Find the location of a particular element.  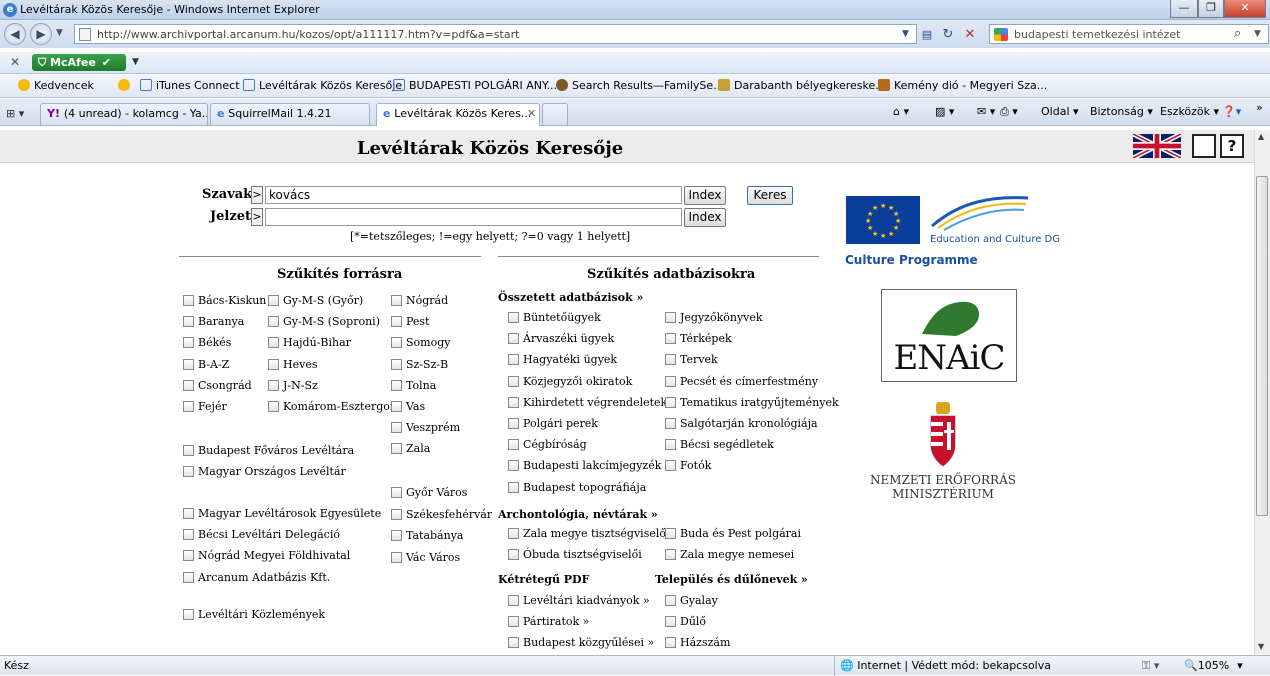

checkbox-pdf-items-1: Pártiratok » is located at coordinates (548, 621).